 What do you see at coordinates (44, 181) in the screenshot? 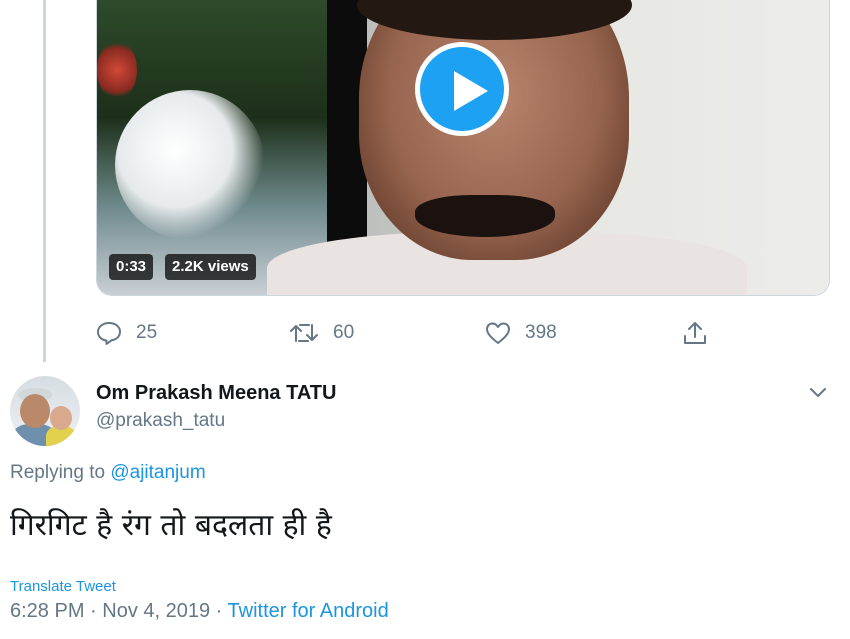
I see `thread-connector-line` at bounding box center [44, 181].